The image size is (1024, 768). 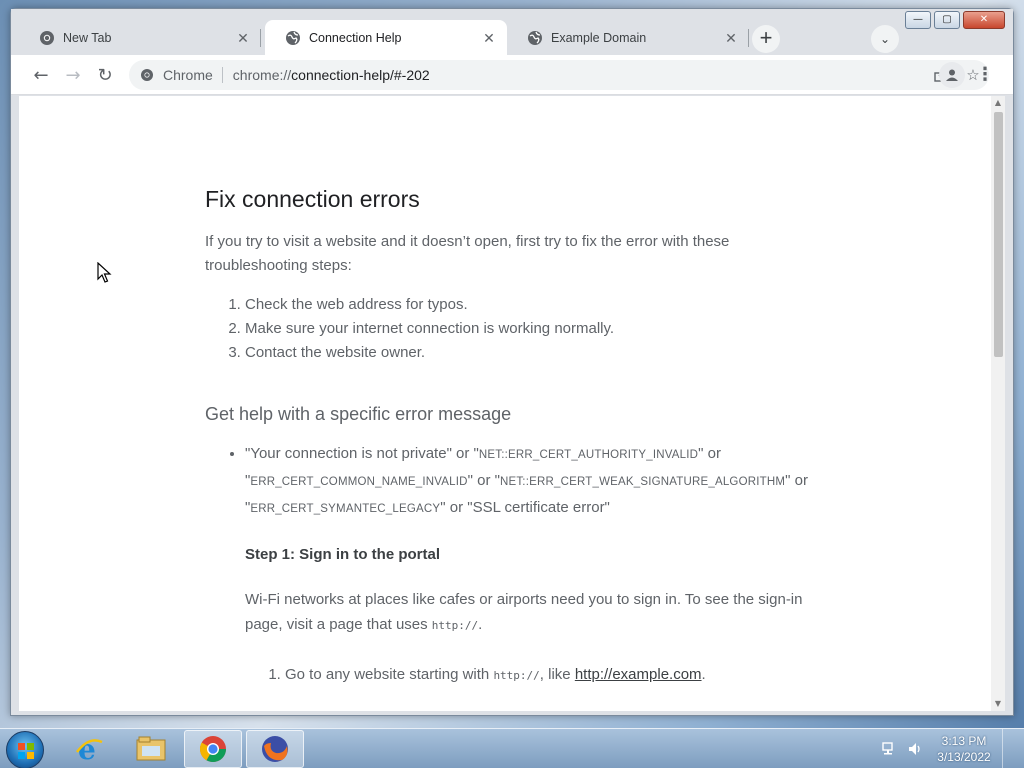 I want to click on profile-button, so click(x=952, y=75).